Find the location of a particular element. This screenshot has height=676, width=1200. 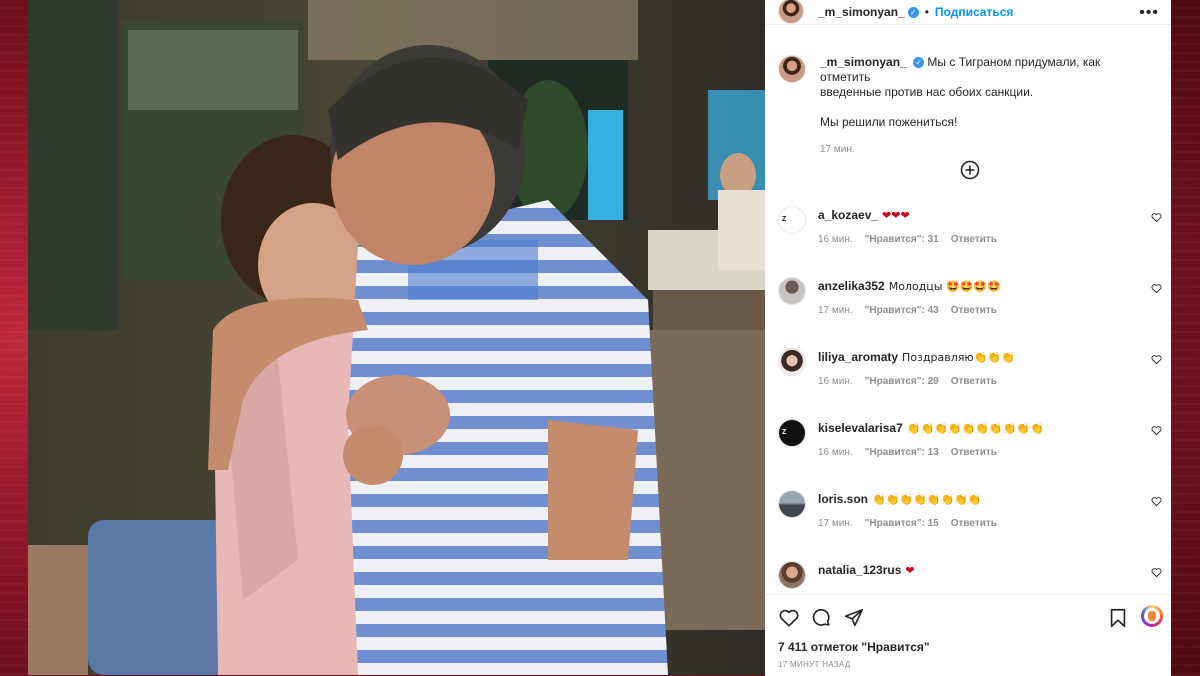

comment-likes-count: "Нравится": 43 is located at coordinates (902, 310).